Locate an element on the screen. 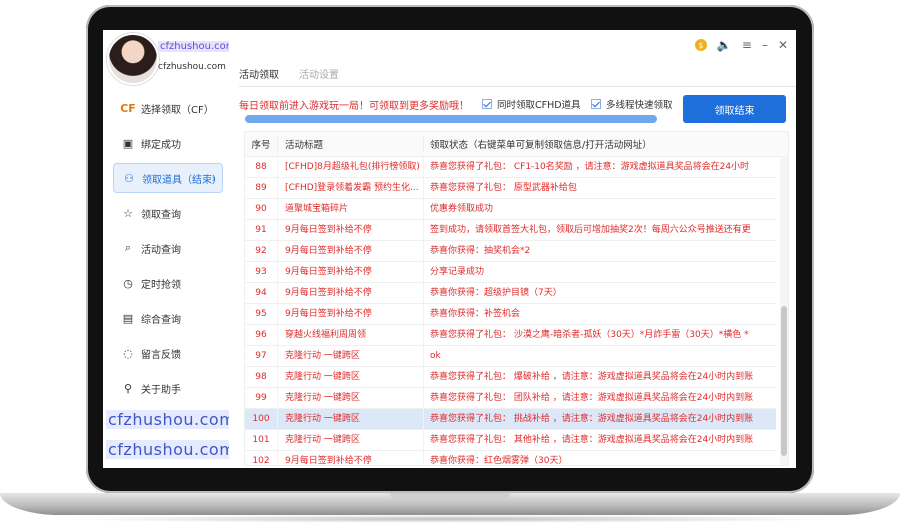 Image resolution: width=900 pixels, height=525 pixels. row-index: 90 is located at coordinates (261, 209).